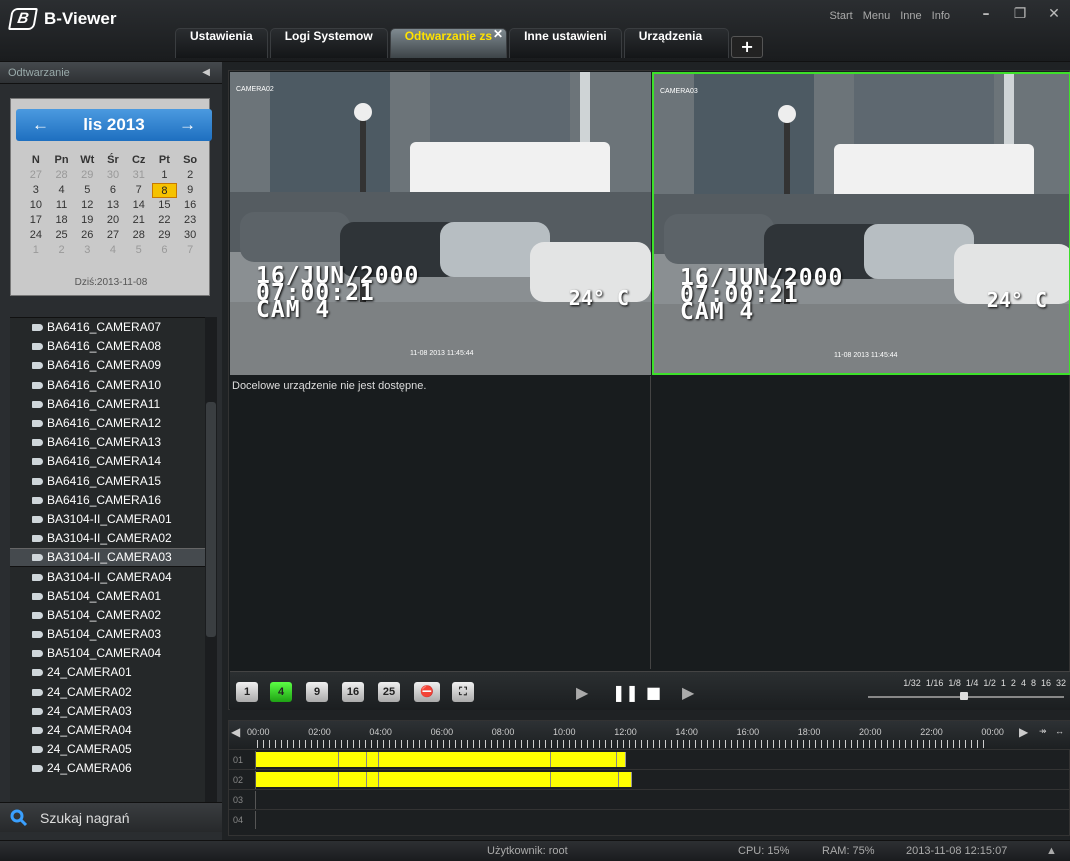 This screenshot has width=1070, height=861. Describe the element at coordinates (36, 220) in the screenshot. I see `calendar-day: 17` at that location.